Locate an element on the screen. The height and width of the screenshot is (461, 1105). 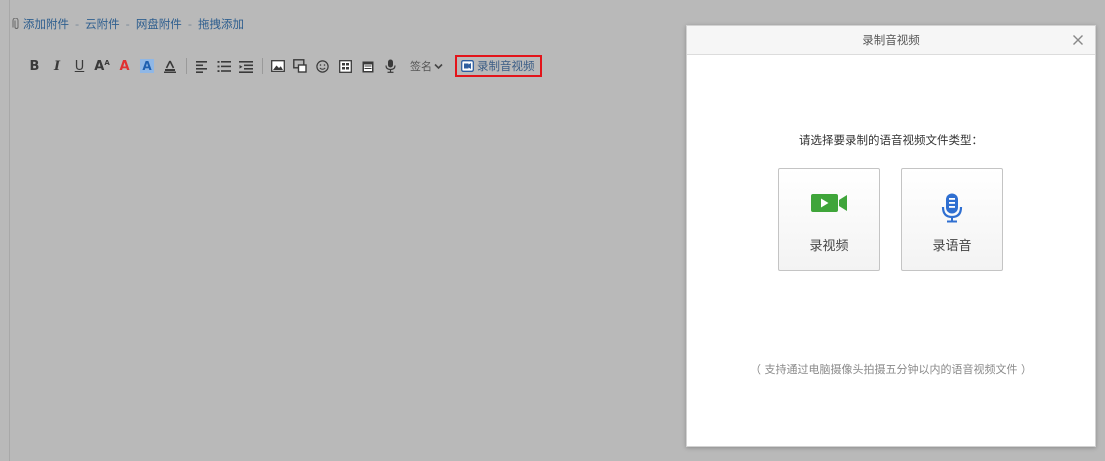
underline-button: U is located at coordinates (79, 66).